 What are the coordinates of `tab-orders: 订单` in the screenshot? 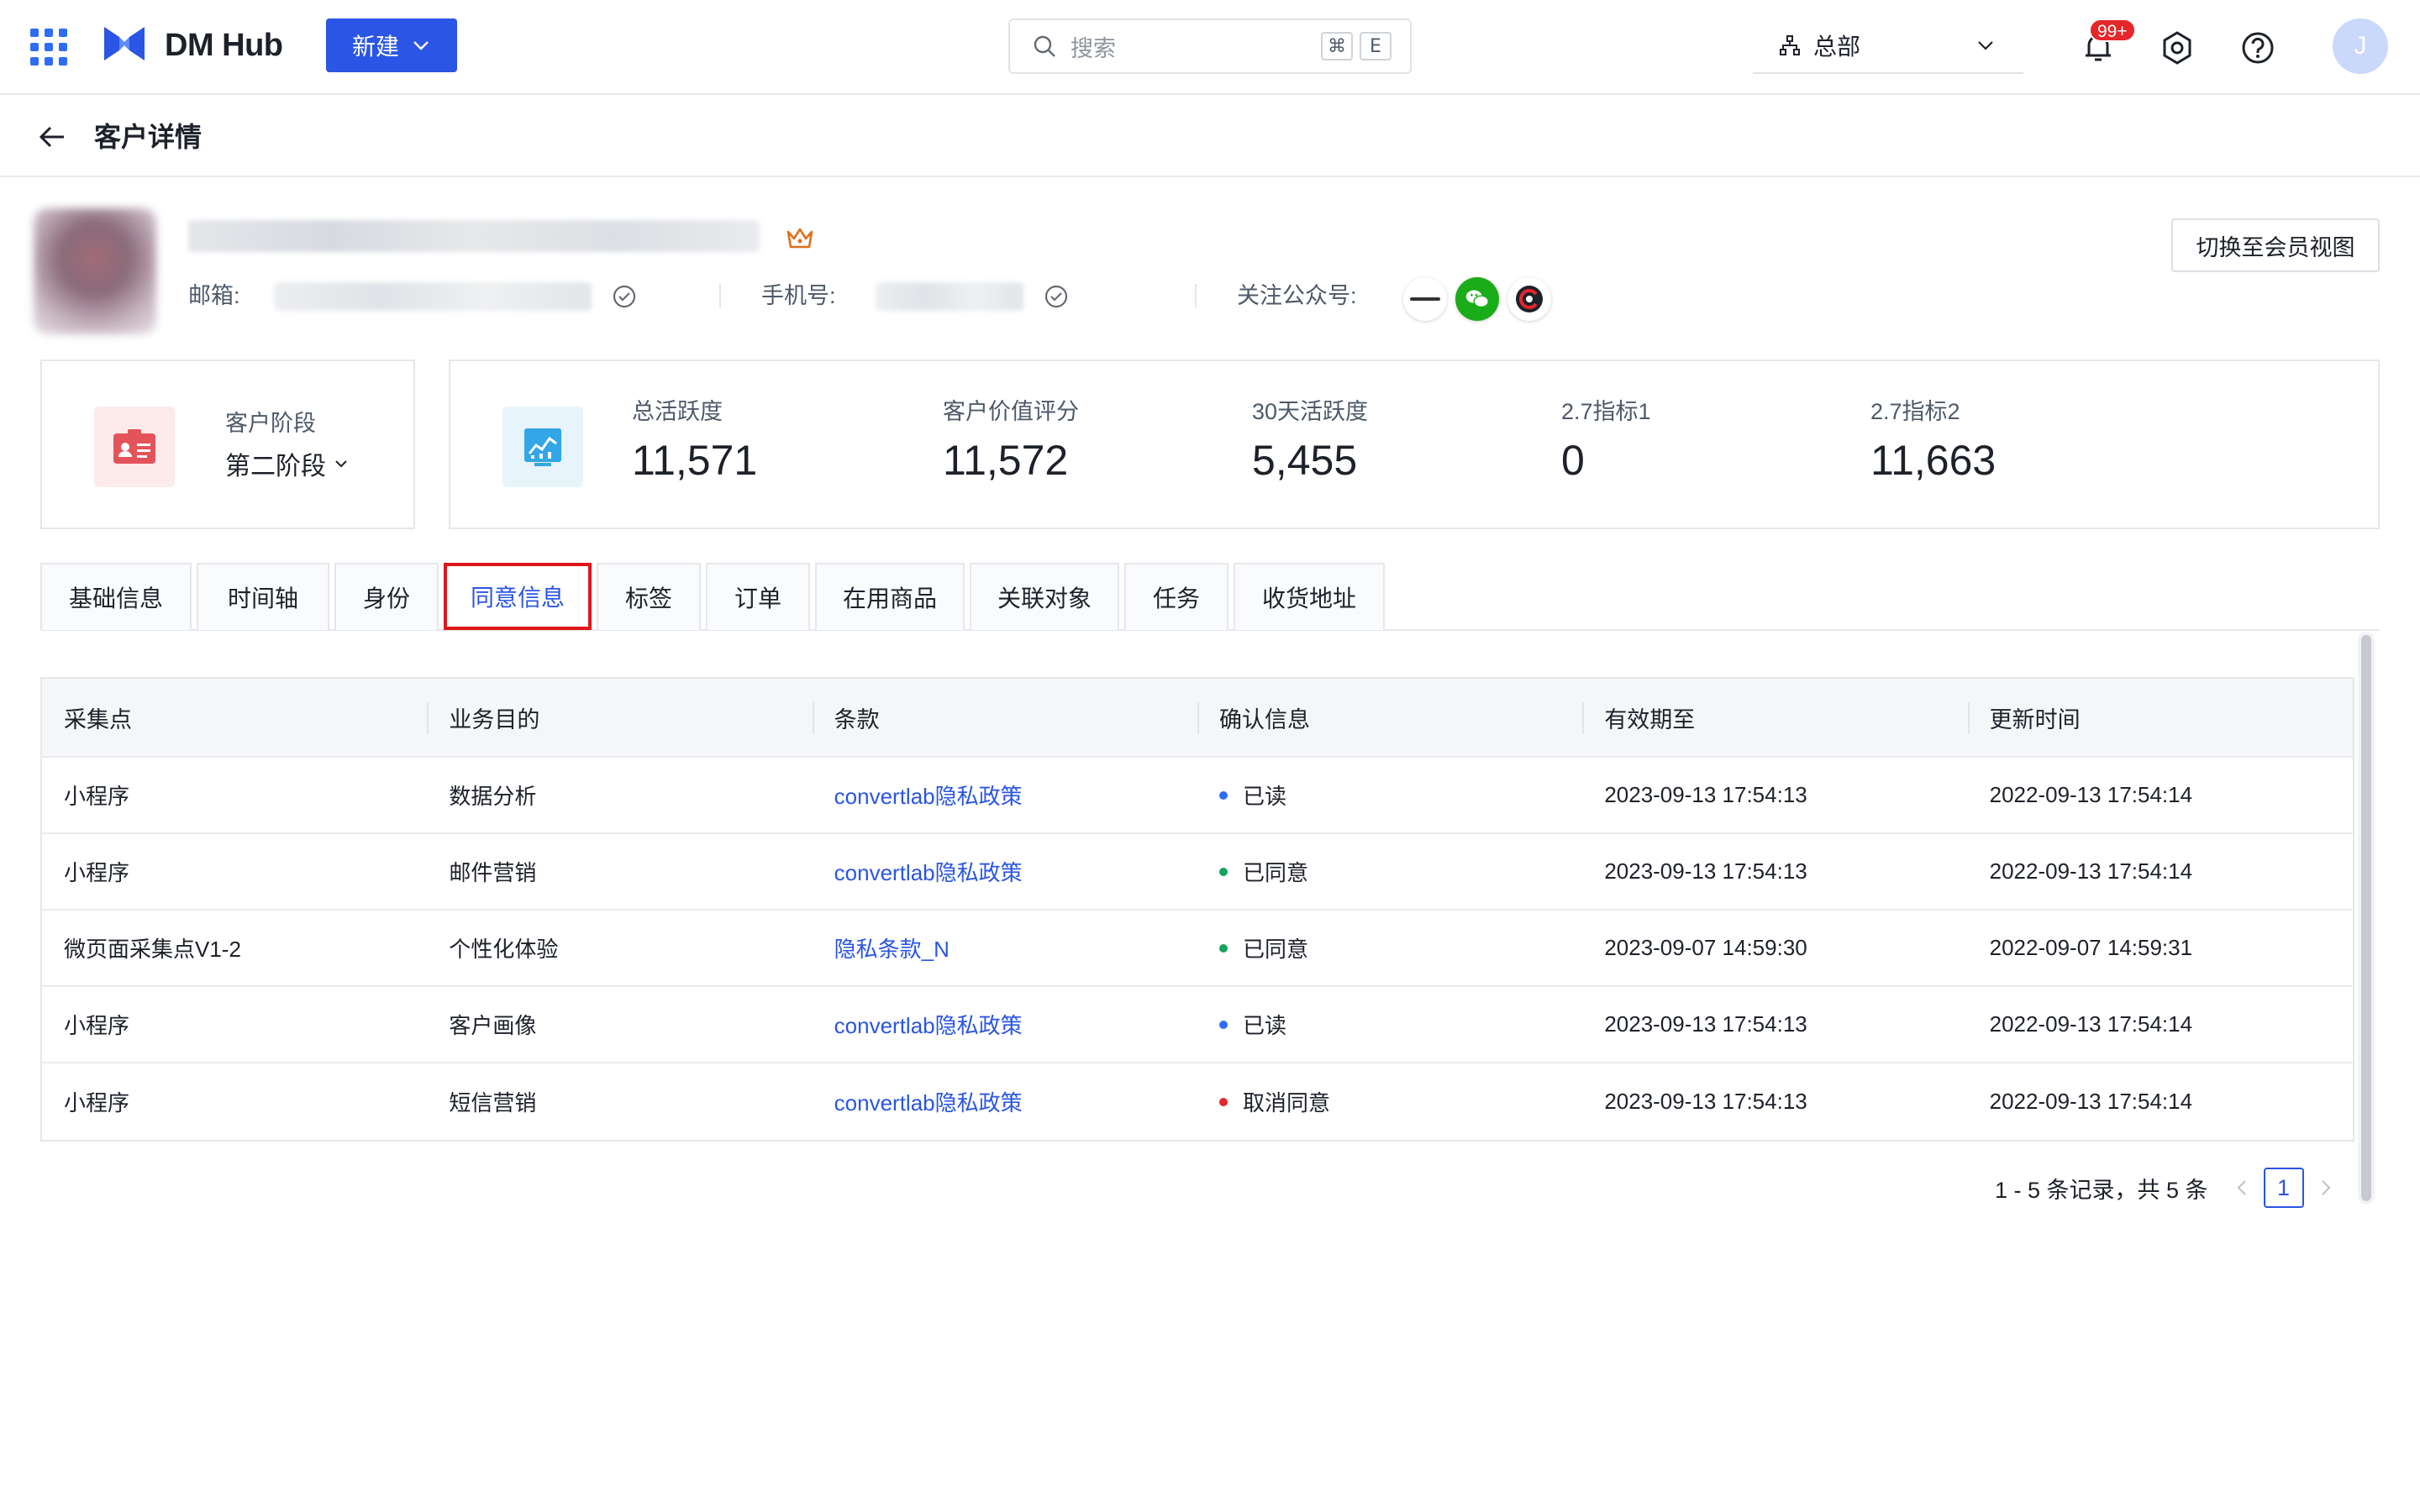 It's located at (758, 596).